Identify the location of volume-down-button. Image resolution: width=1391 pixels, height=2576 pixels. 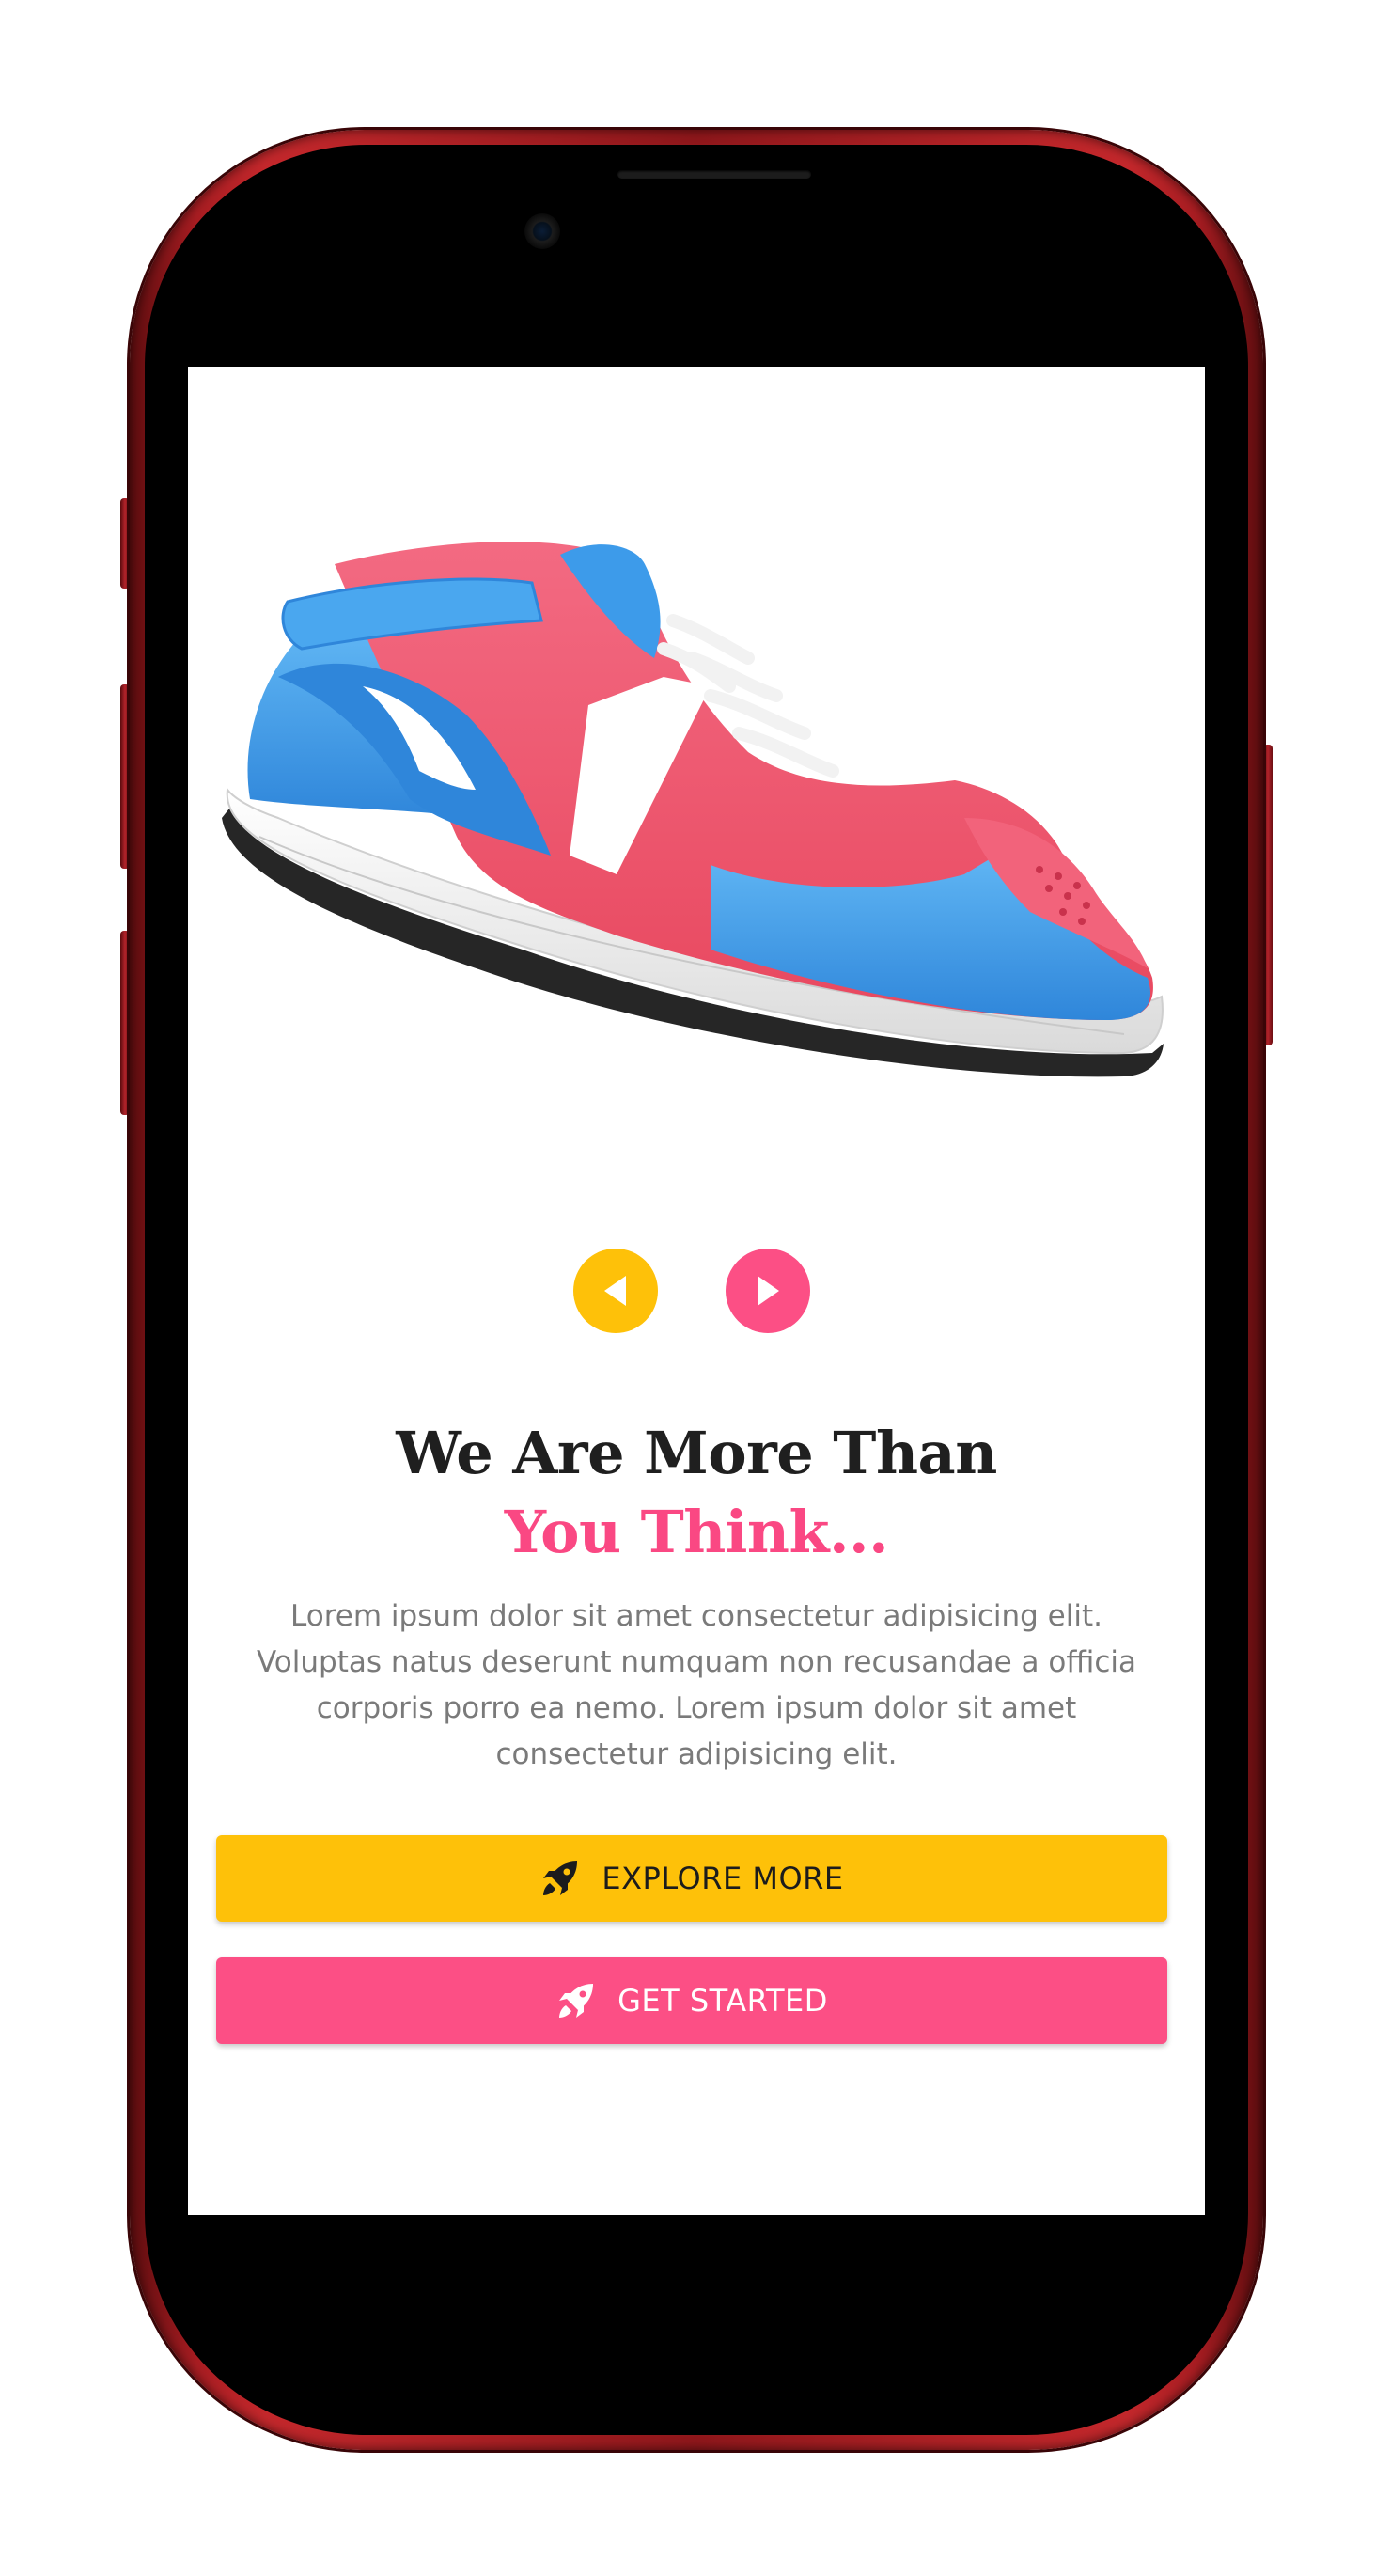
(125, 1023).